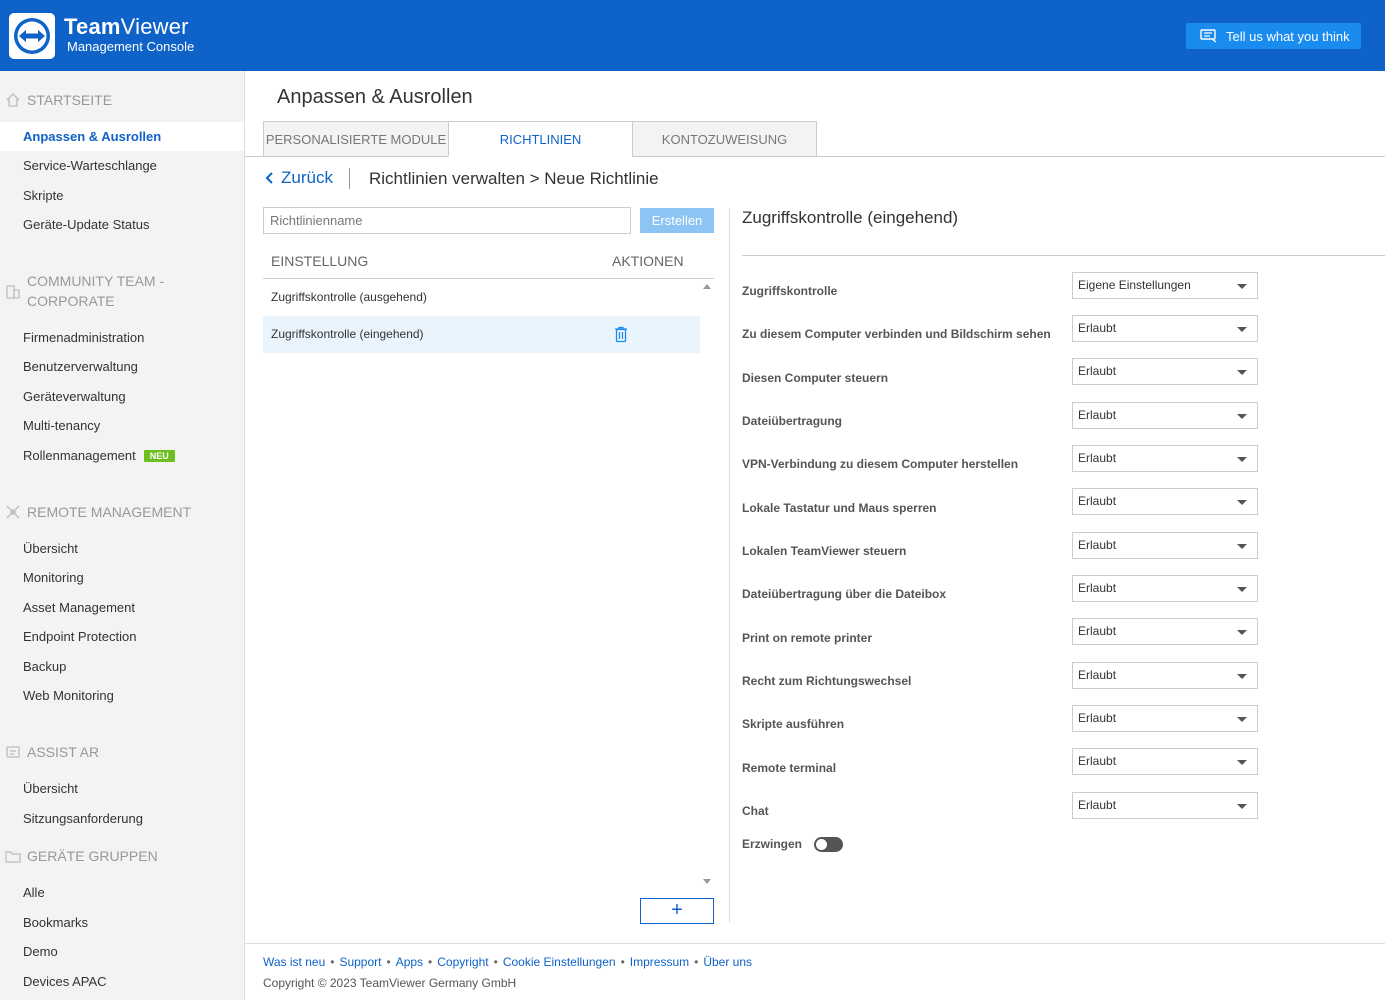 Image resolution: width=1385 pixels, height=1000 pixels. Describe the element at coordinates (540, 139) in the screenshot. I see `tab-richtlinien: RICHTLINIEN` at that location.